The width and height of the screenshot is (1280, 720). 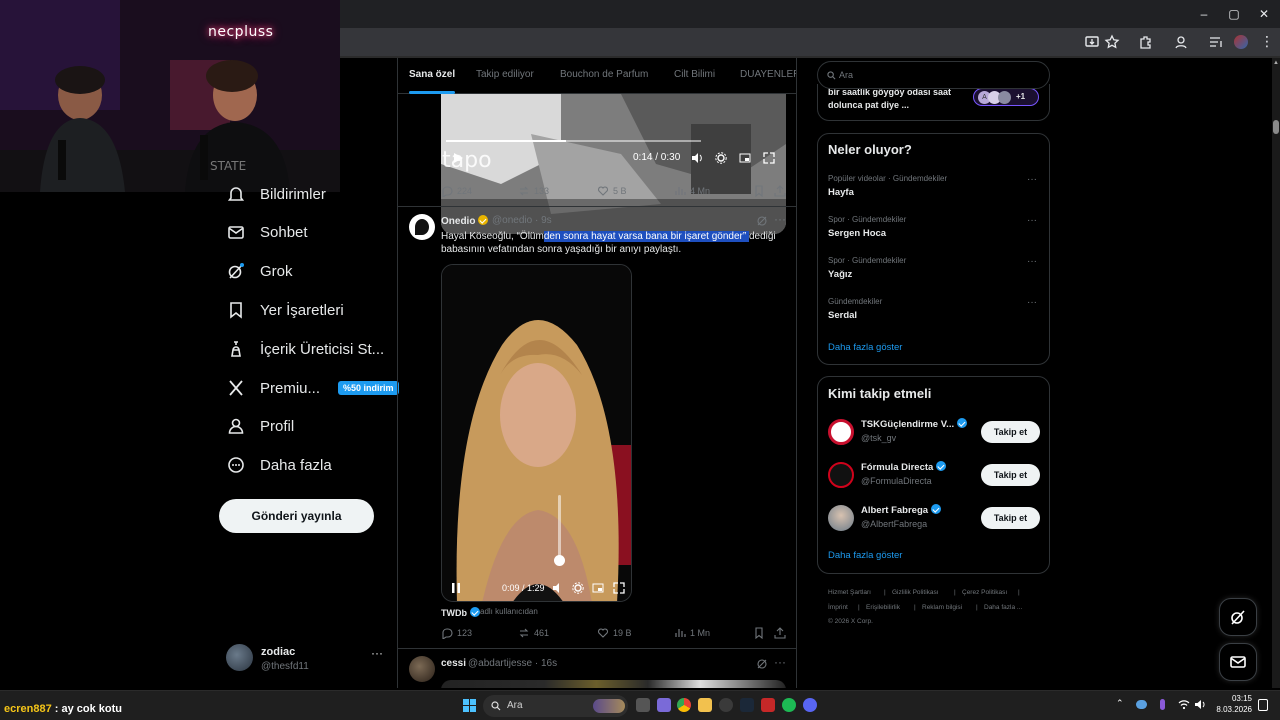 What do you see at coordinates (458, 158) in the screenshot?
I see `play-icon` at bounding box center [458, 158].